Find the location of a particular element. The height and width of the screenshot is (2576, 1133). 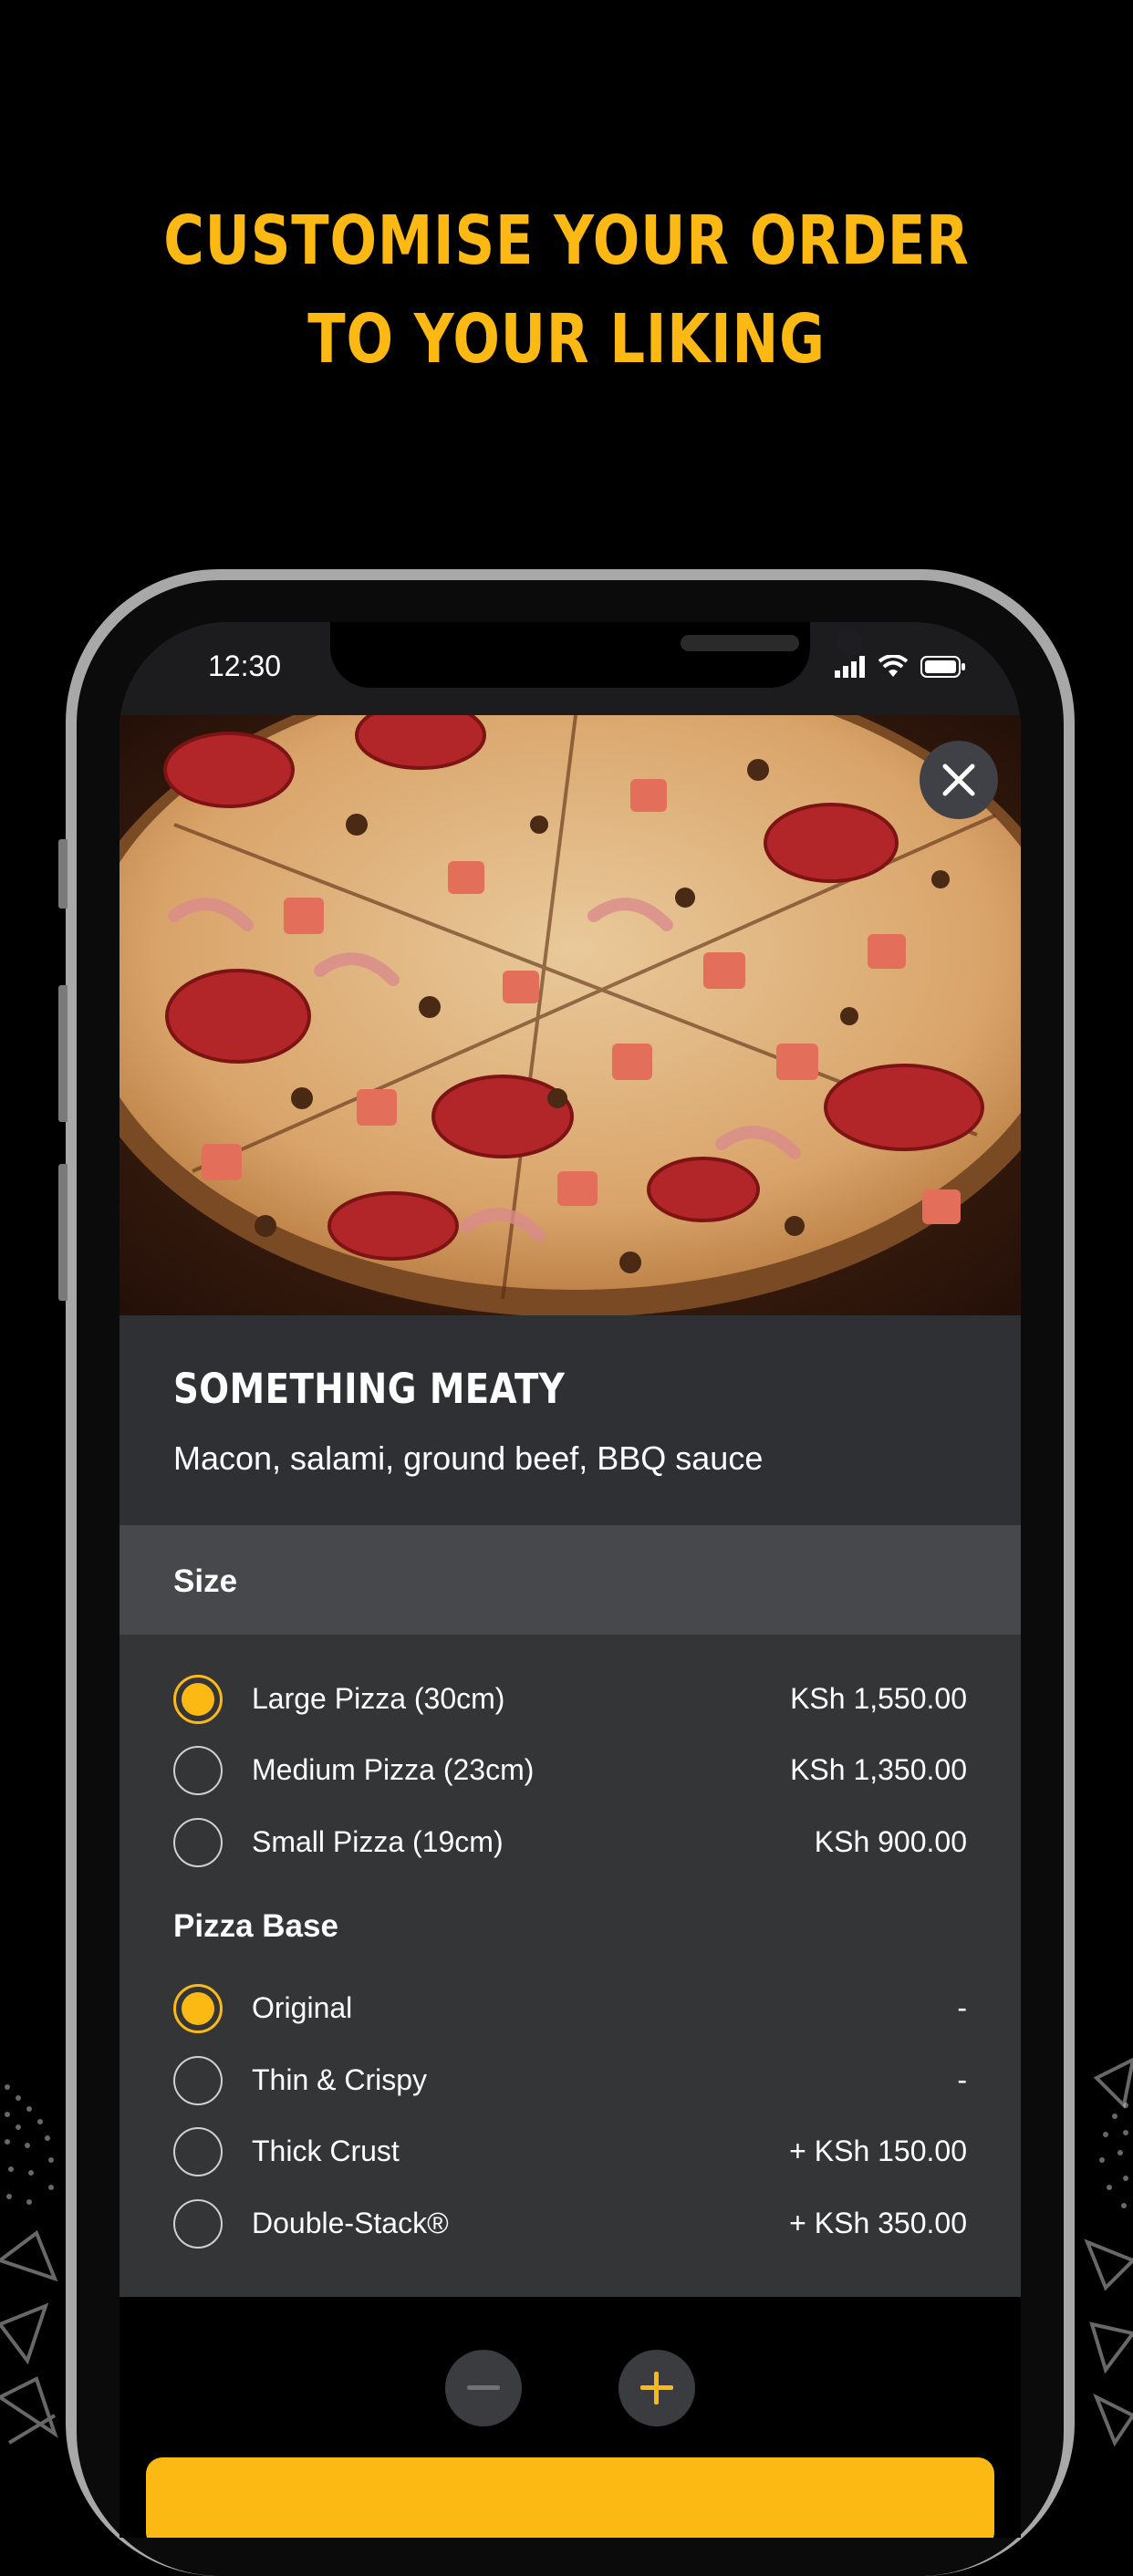

product-description: Macon, salami, ground beef, BBQ sauce is located at coordinates (469, 1458).